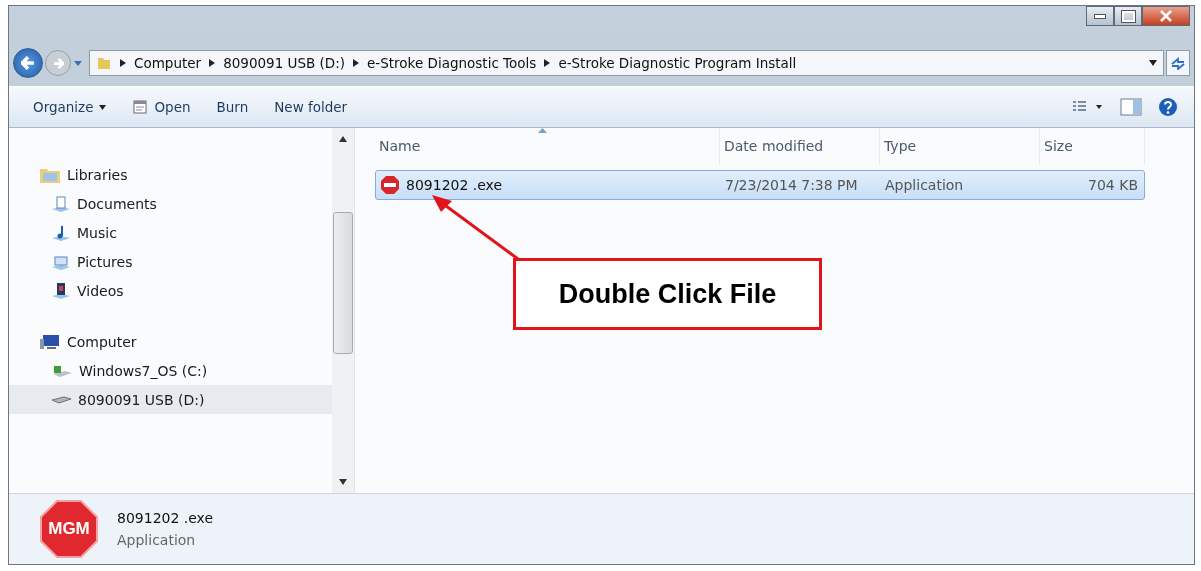  Describe the element at coordinates (170, 232) in the screenshot. I see `sidebar-item: Music` at that location.